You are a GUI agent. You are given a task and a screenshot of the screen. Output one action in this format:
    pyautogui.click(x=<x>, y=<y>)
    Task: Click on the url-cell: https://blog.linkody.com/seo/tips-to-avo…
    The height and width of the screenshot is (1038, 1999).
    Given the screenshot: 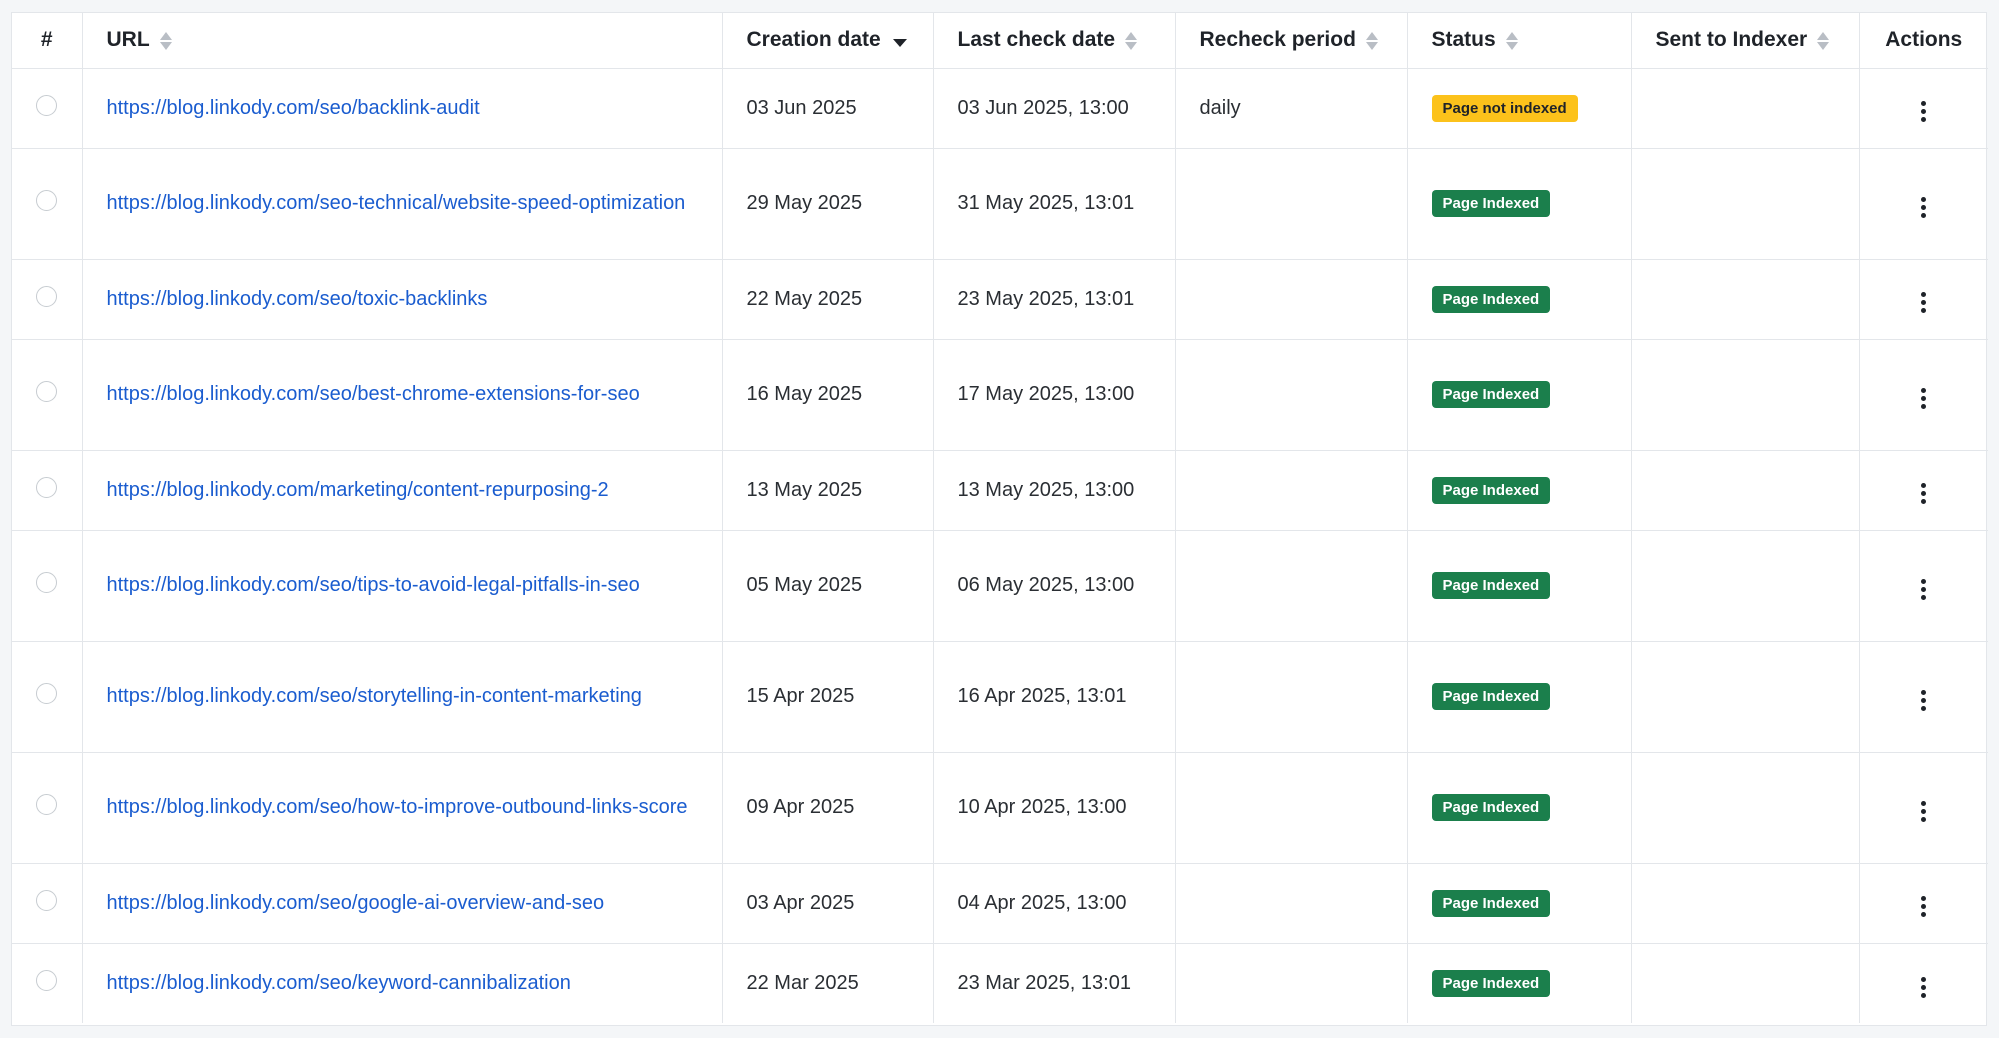 What is the action you would take?
    pyautogui.click(x=402, y=586)
    